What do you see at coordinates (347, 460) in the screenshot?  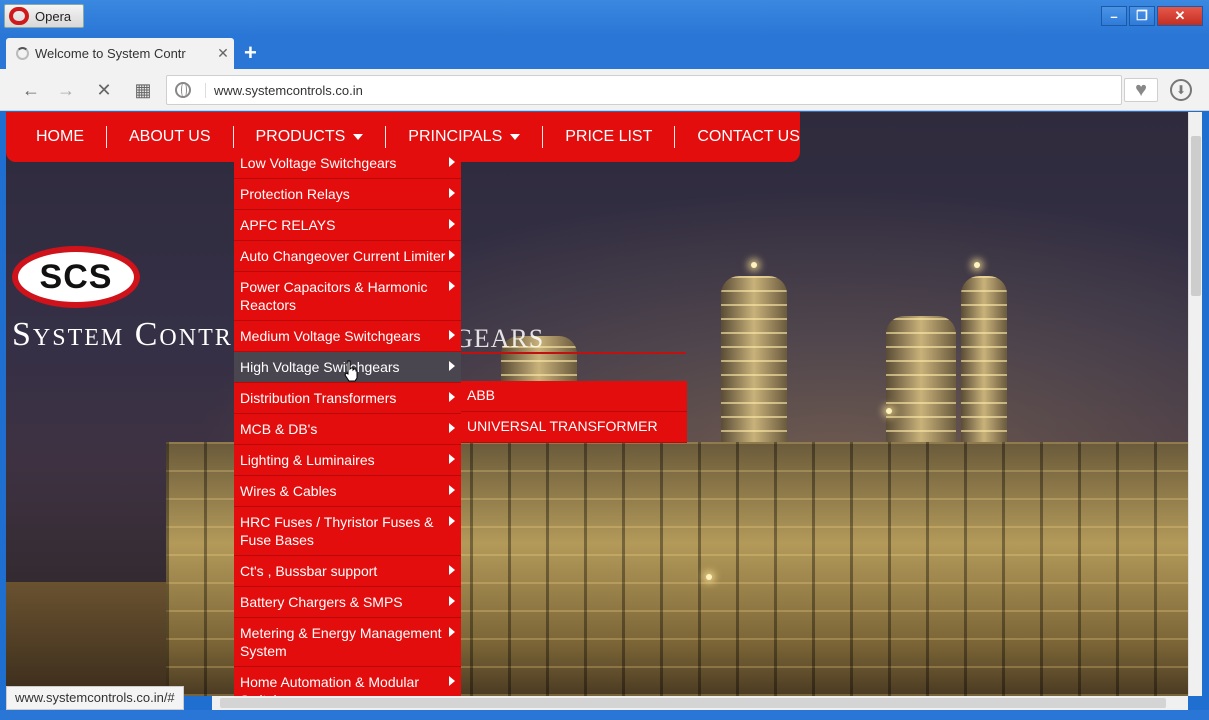 I see `menu-item-lighting-luminaires: Lighting & Luminaires` at bounding box center [347, 460].